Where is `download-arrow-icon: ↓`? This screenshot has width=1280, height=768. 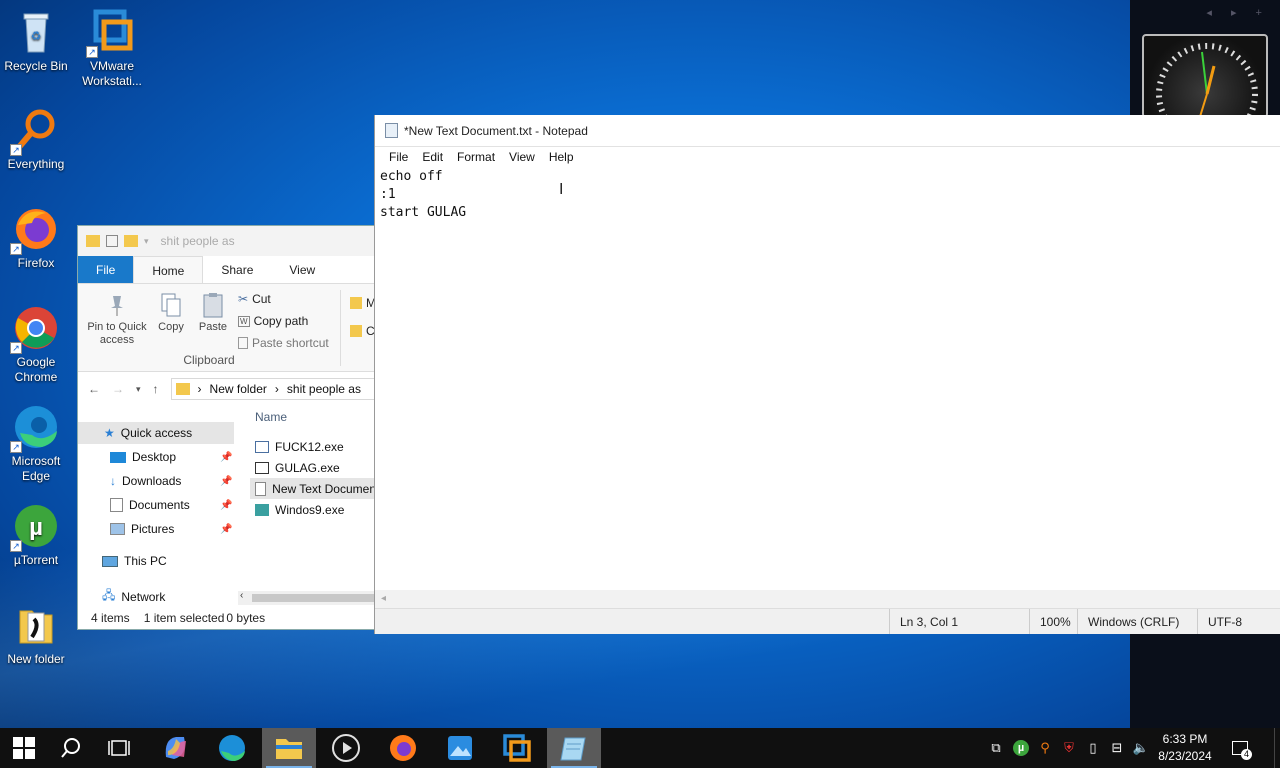
download-arrow-icon: ↓ is located at coordinates (113, 481).